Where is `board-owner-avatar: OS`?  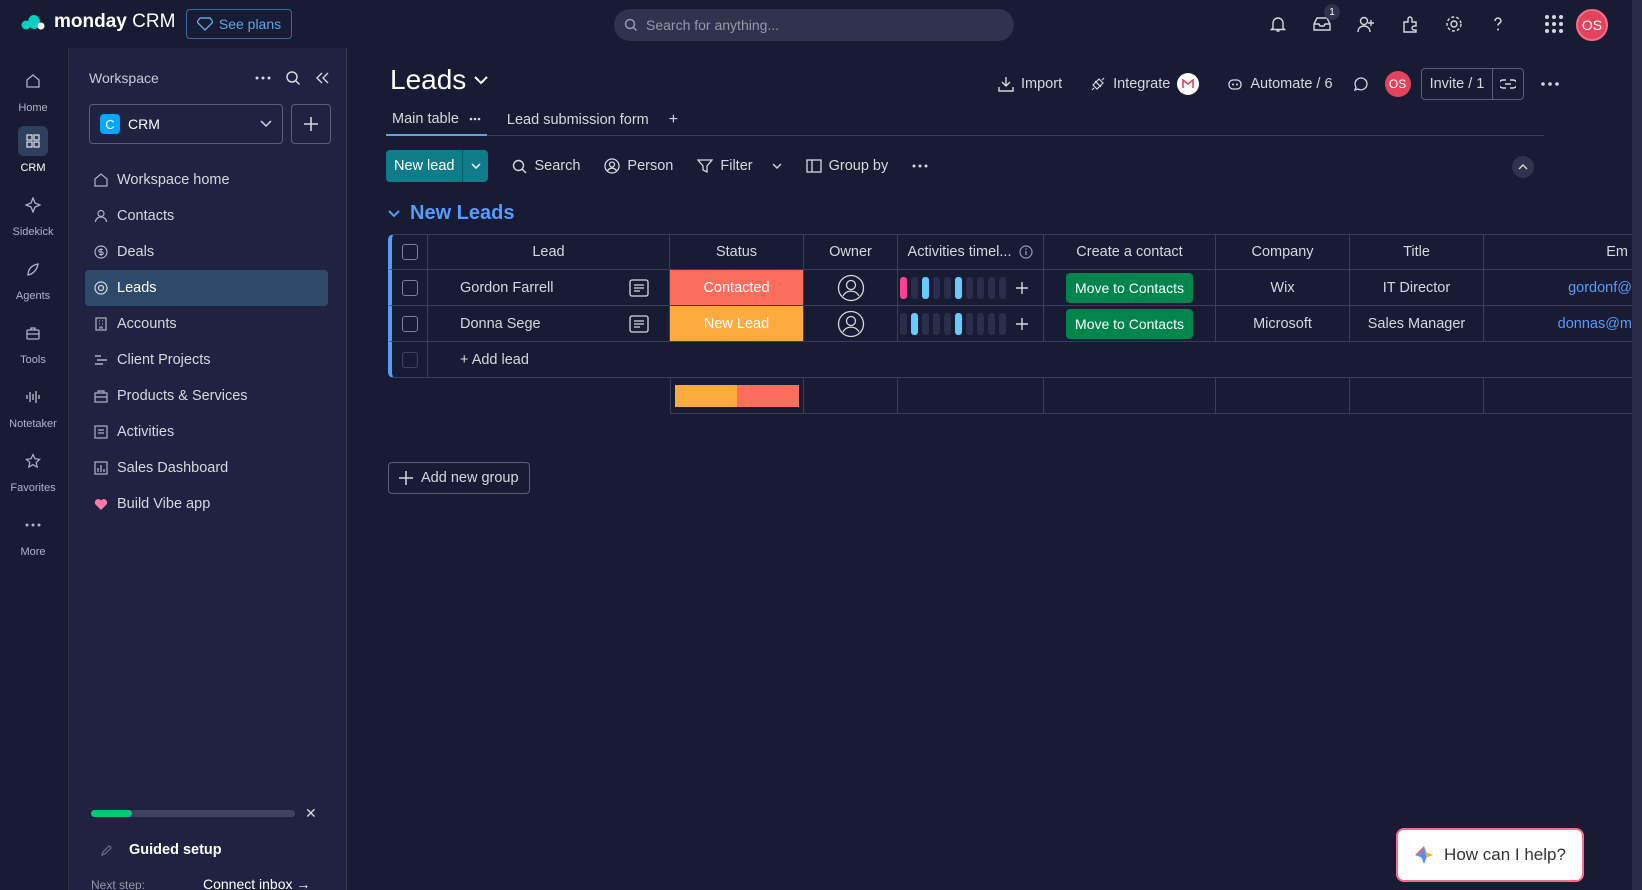
board-owner-avatar: OS is located at coordinates (1397, 84).